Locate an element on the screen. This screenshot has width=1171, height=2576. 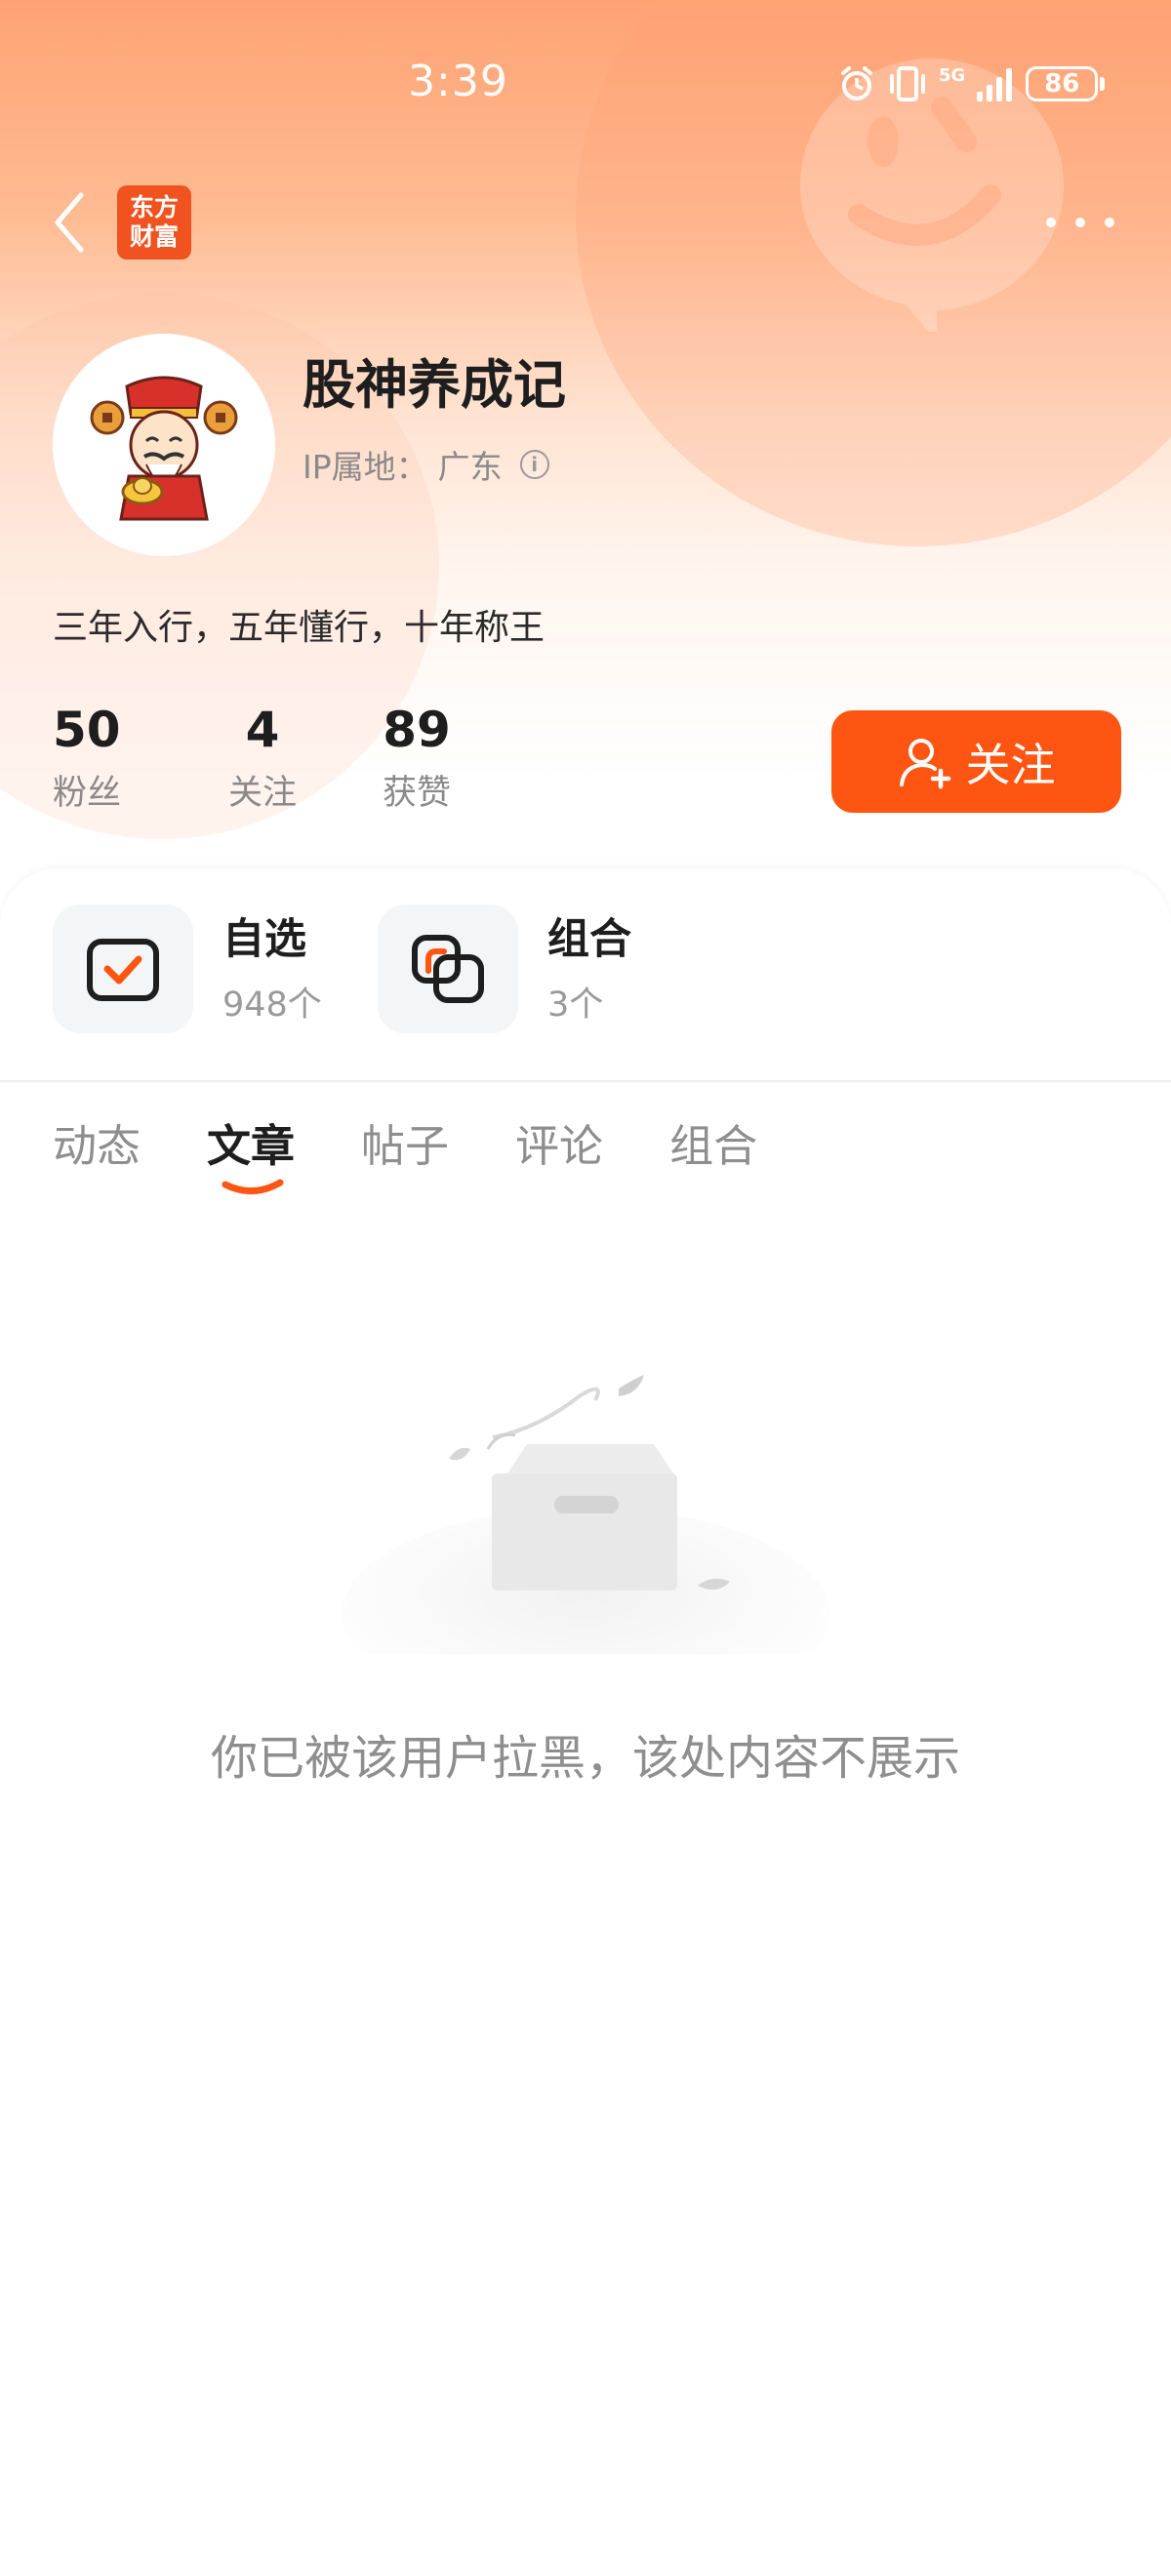
ip-location-row: IP属地： 广东 i is located at coordinates (426, 464).